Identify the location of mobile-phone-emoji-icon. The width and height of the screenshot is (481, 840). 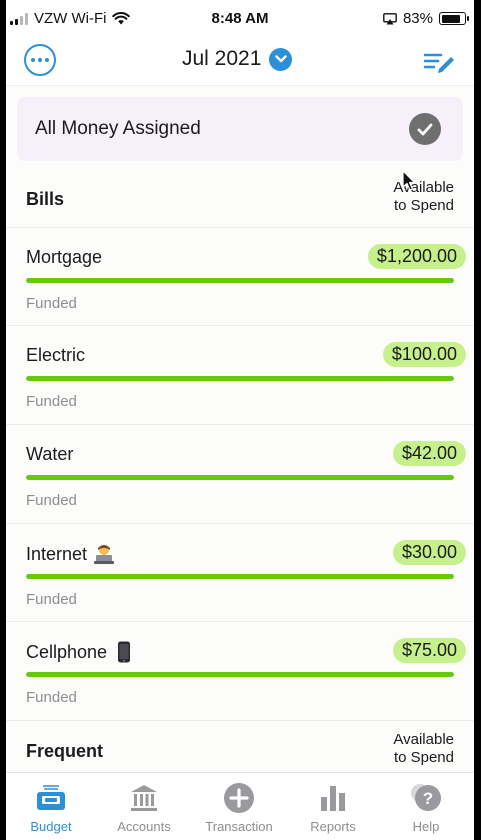
(124, 652).